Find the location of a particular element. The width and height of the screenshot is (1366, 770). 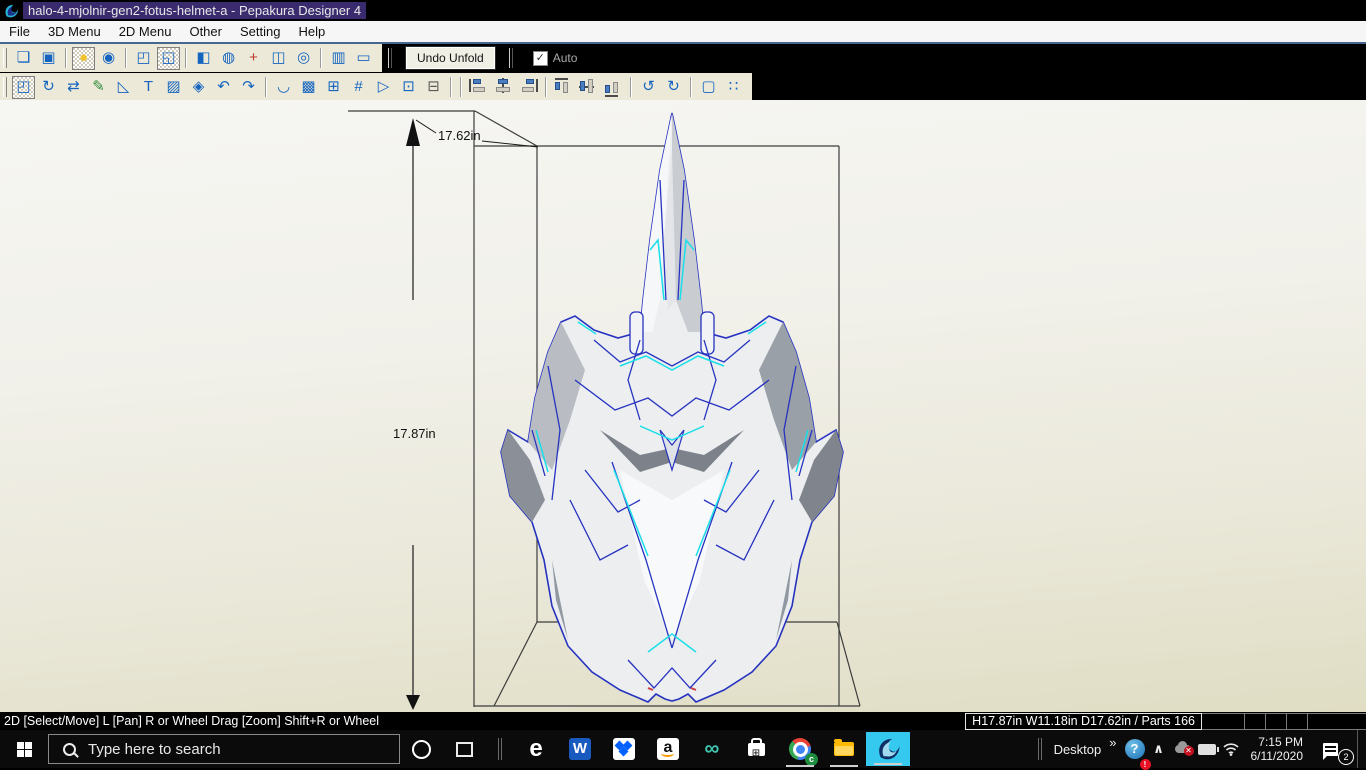

unfold-book-icon: ◡ is located at coordinates (283, 87).